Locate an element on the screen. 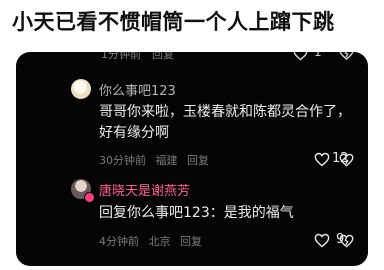 The width and height of the screenshot is (384, 270). comment-meta: 30分钟前 福建 回复 is located at coordinates (157, 160).